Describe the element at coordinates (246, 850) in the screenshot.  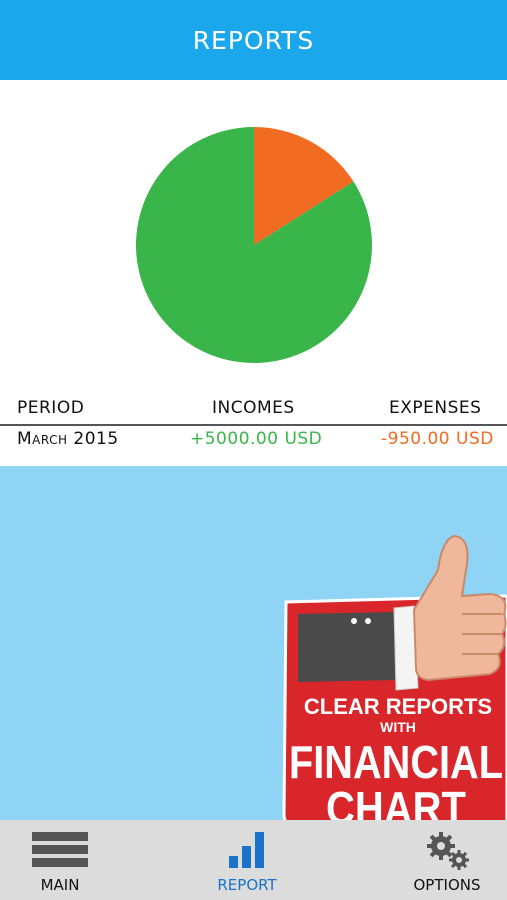
I see `bar-chart-icon` at that location.